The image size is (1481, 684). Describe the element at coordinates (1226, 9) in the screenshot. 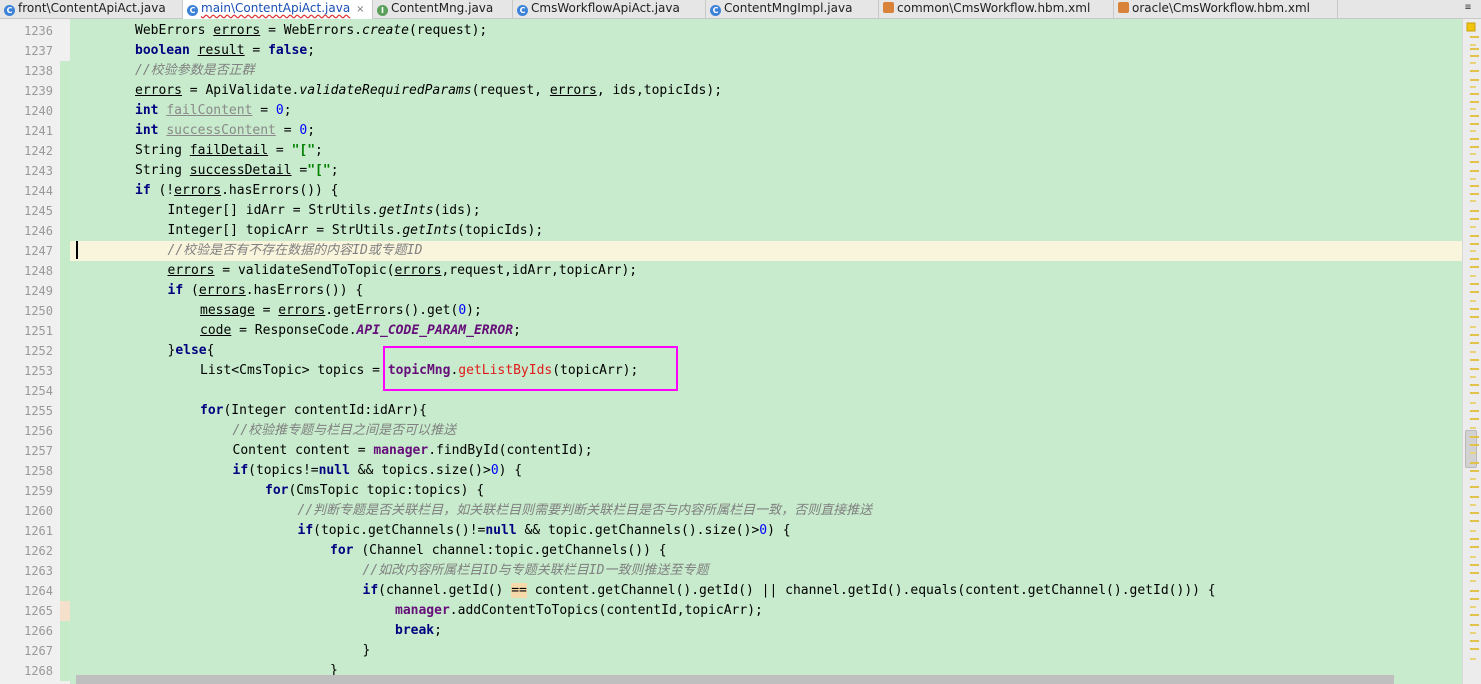

I see `tab-6: oracle\CmsWorkflow.hbm.xml` at that location.